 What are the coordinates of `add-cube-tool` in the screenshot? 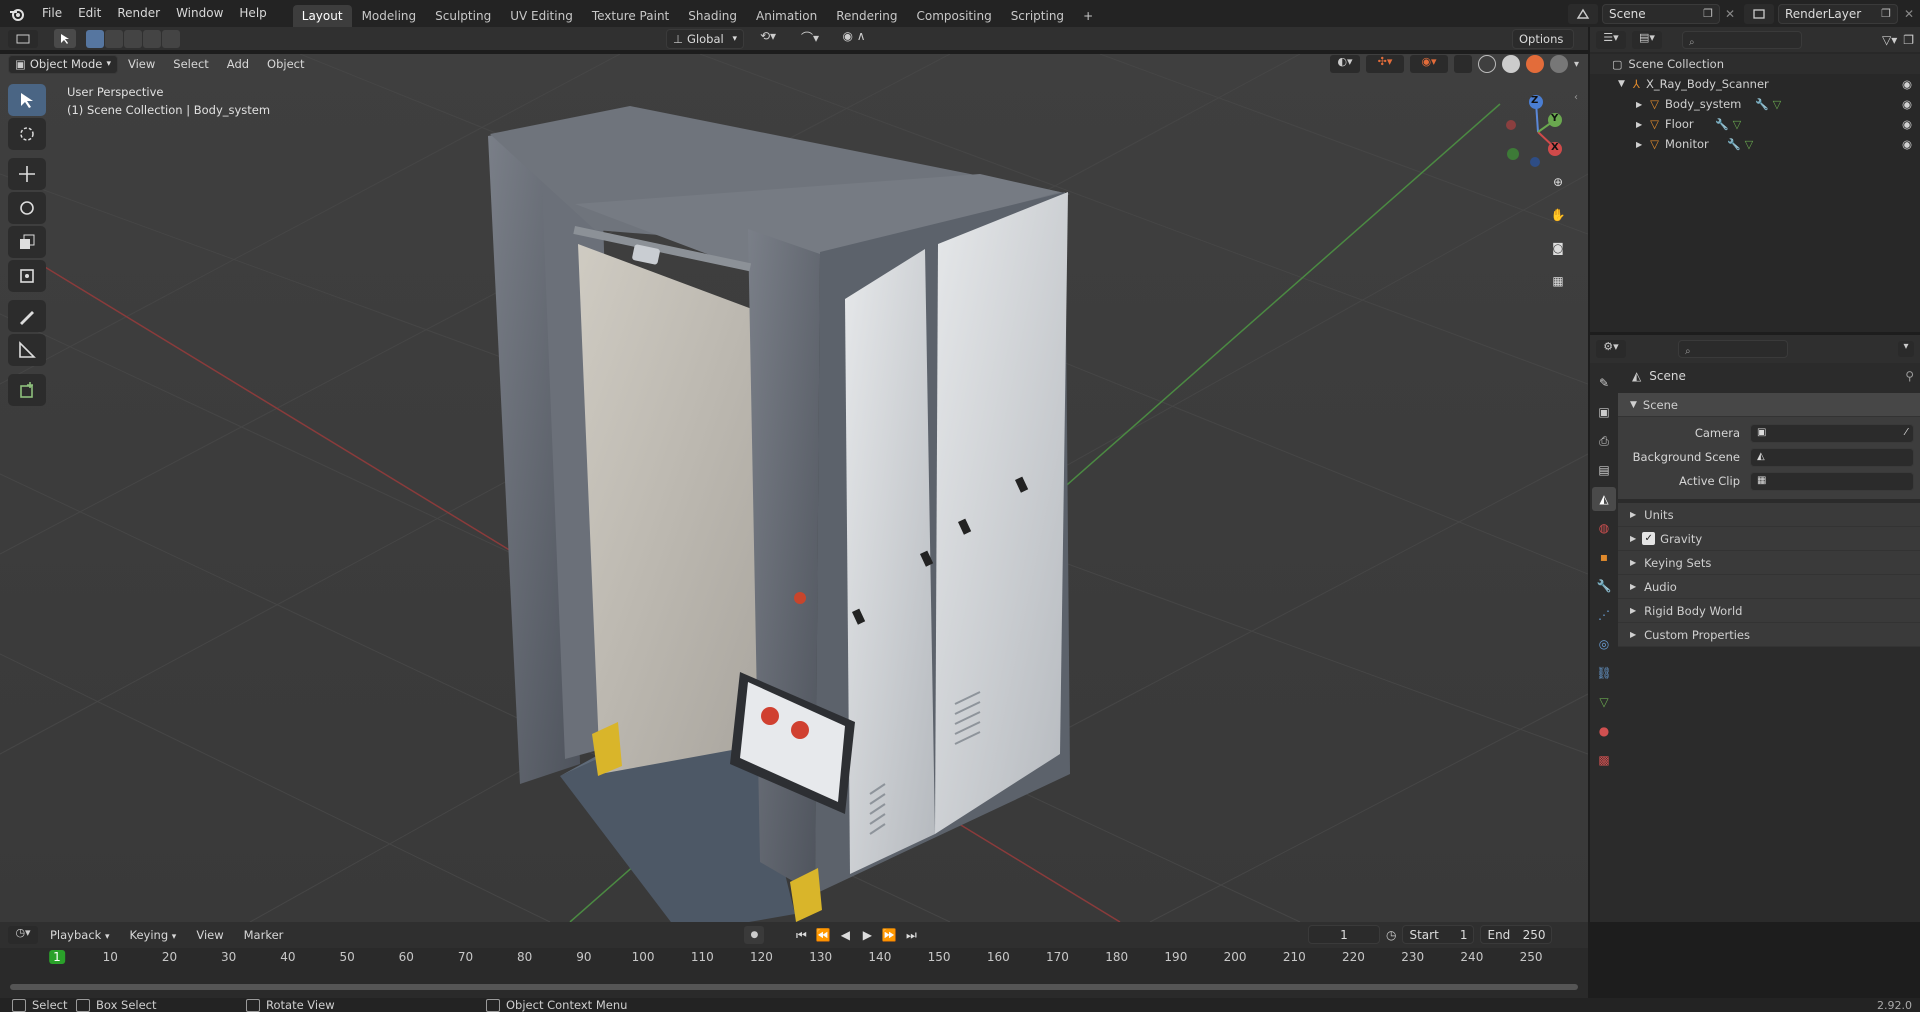 It's located at (27, 390).